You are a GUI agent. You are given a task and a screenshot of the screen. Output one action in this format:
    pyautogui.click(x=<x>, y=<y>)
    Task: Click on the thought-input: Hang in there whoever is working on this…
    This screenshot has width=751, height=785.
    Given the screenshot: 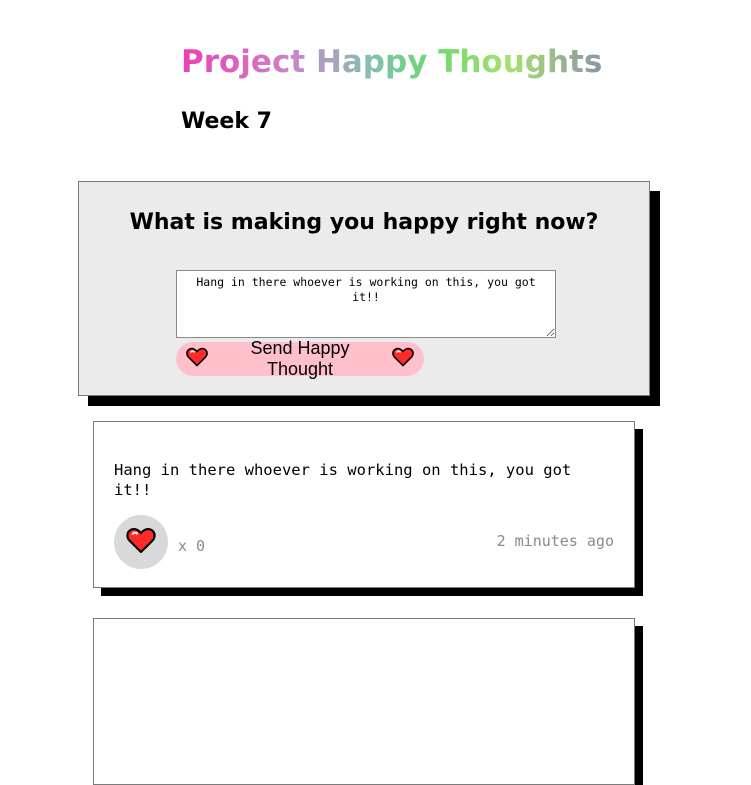 What is the action you would take?
    pyautogui.click(x=366, y=304)
    